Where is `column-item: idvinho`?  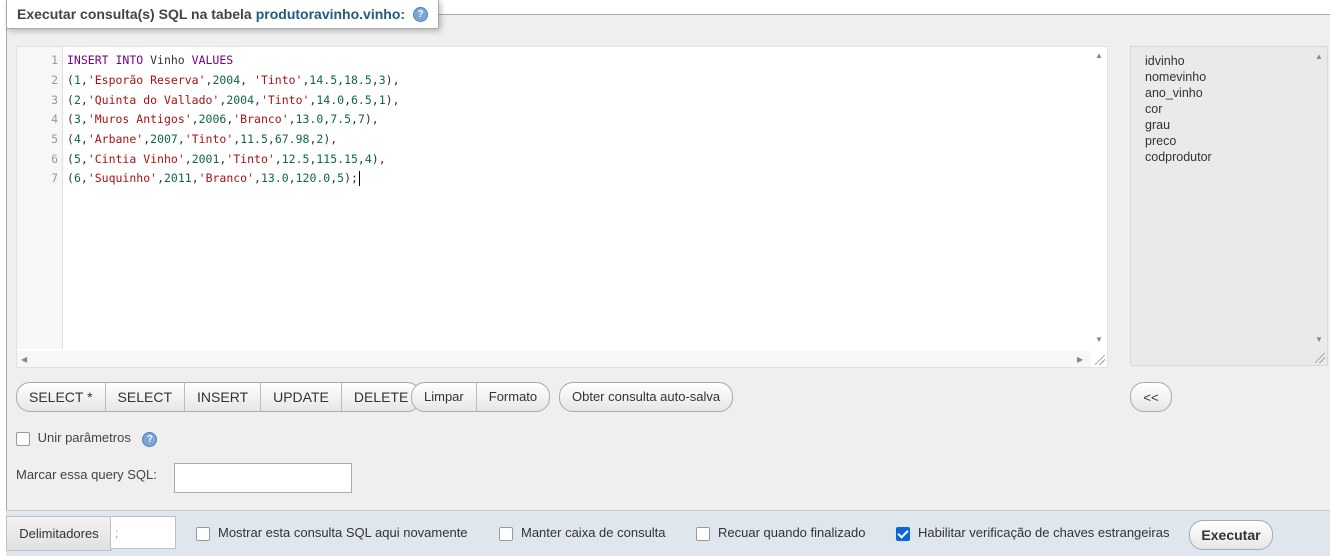
column-item: idvinho is located at coordinates (1165, 61).